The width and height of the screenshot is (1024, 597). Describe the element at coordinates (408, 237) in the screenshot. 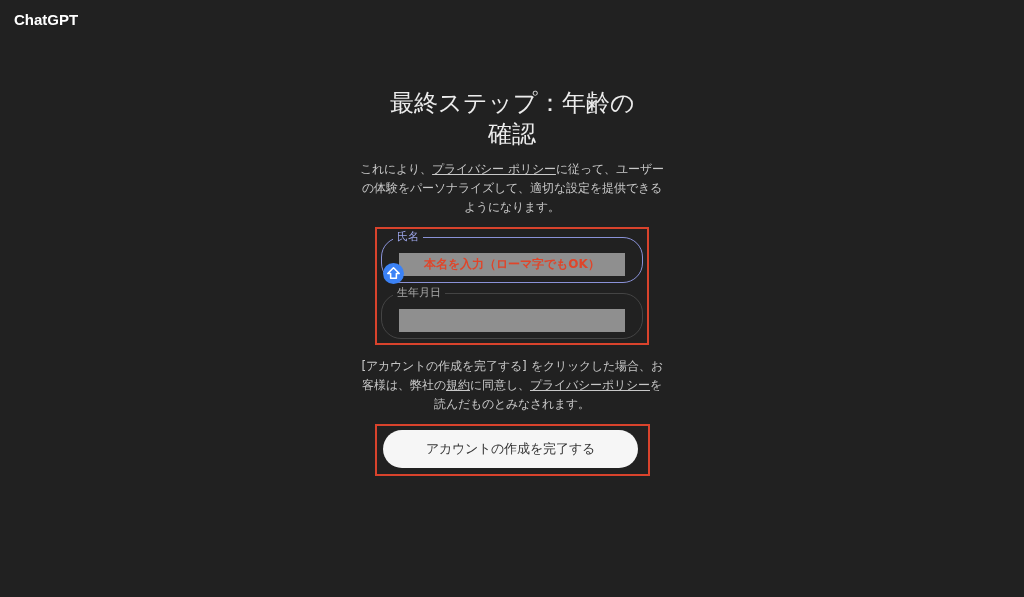

I see `field-label: 氏名` at that location.